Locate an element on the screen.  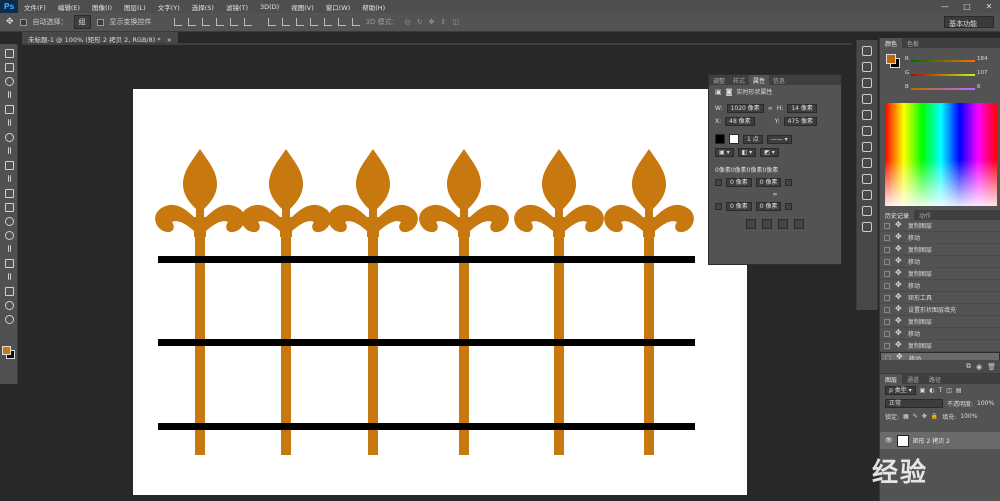
workspace-dropdown: 基本功能 is located at coordinates (969, 22).